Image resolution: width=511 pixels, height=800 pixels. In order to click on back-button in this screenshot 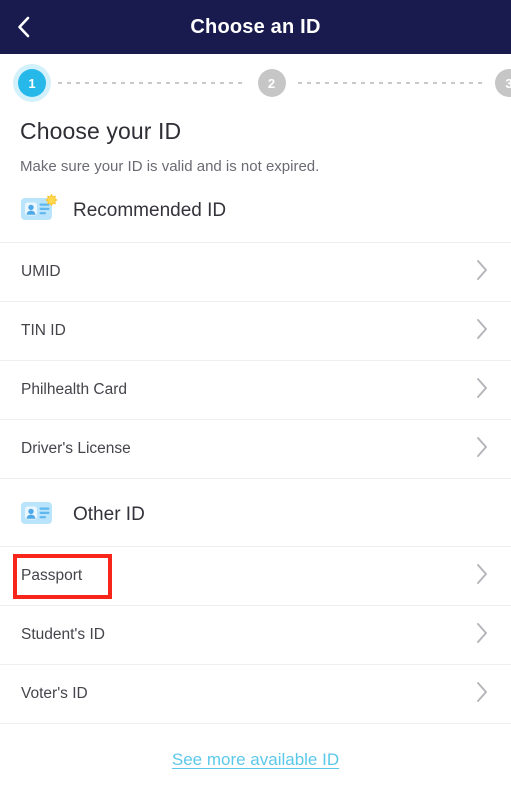, I will do `click(35, 27)`.